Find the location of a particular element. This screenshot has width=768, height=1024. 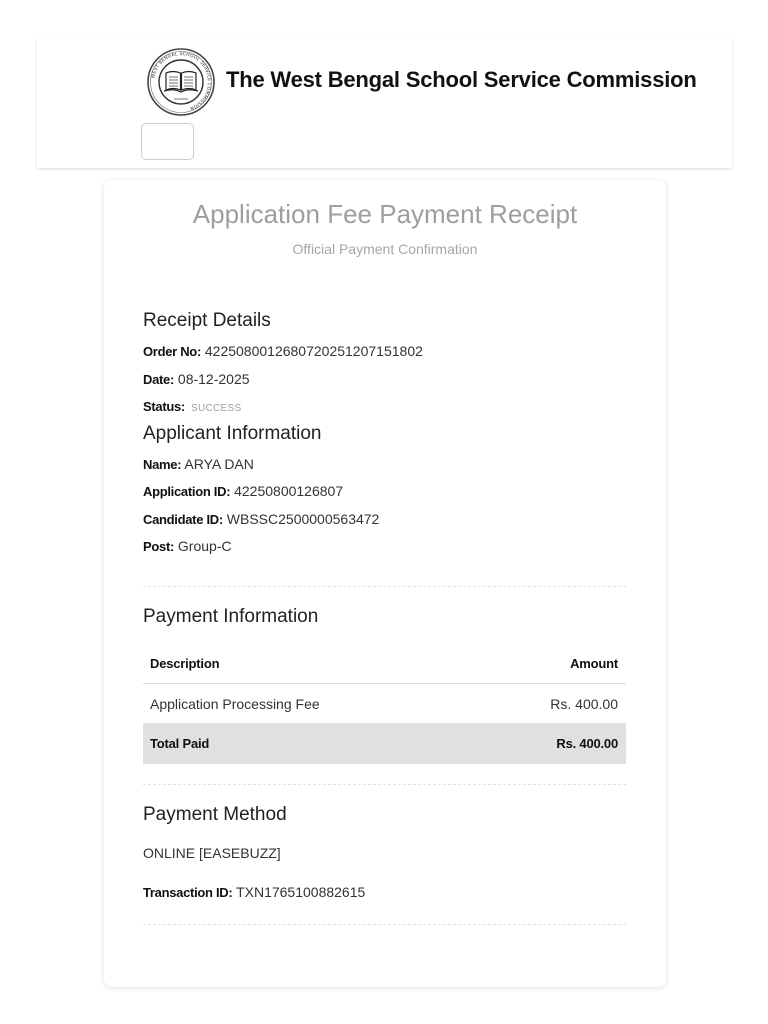

transaction-id-value: TXN1765100882615 is located at coordinates (301, 892).